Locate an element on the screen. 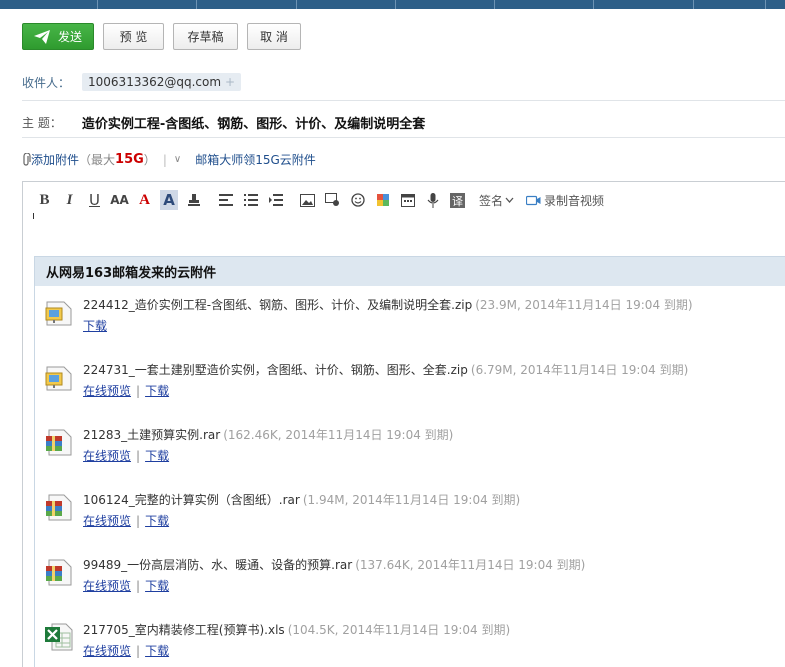 Image resolution: width=785 pixels, height=667 pixels. cloud-file-name: 106124_完整的计算实例（含图纸）.rar is located at coordinates (191, 500).